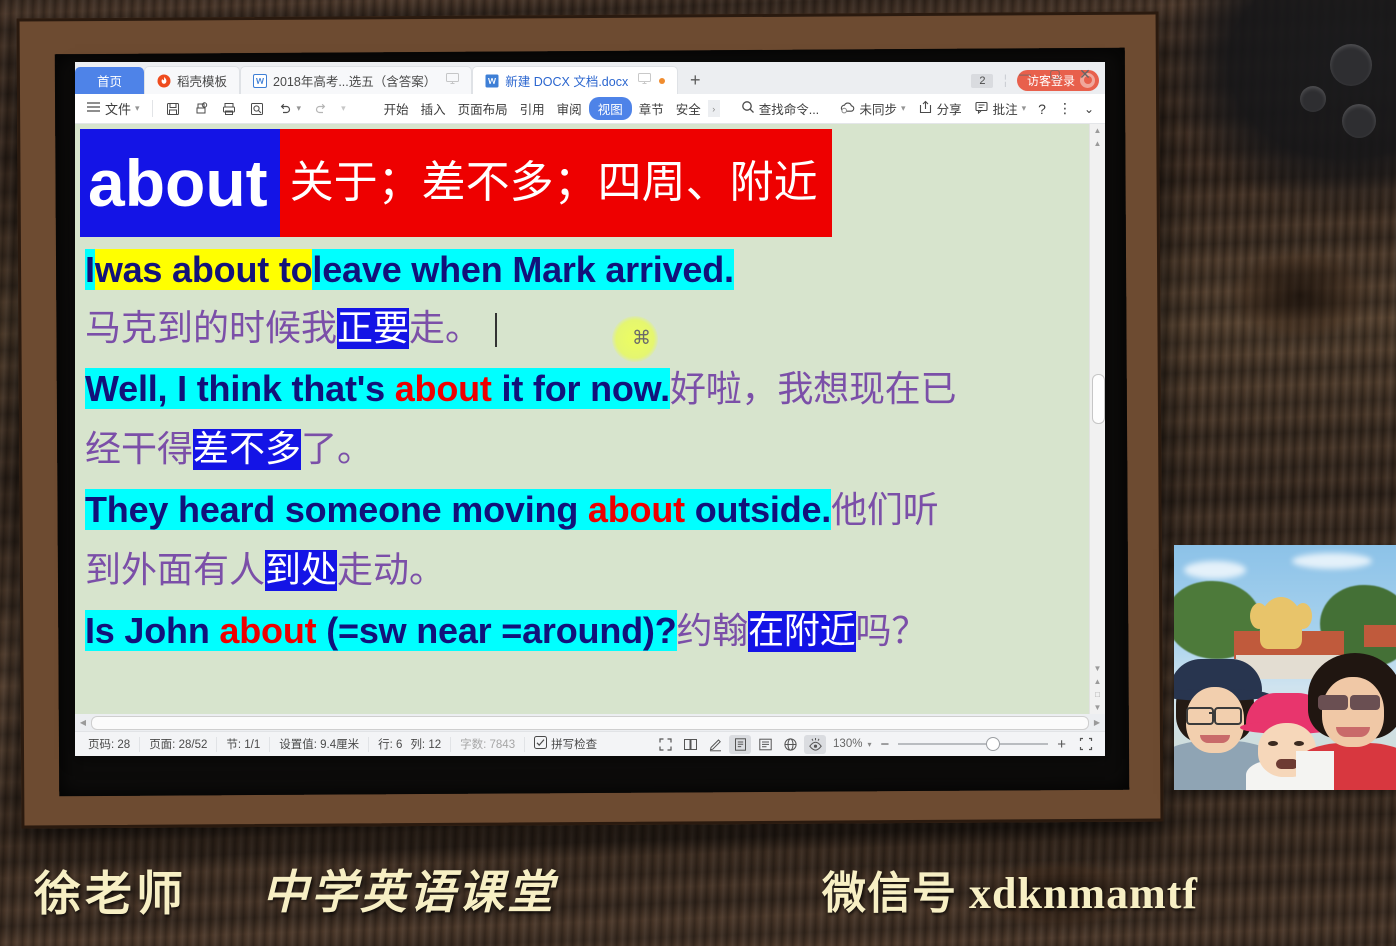  What do you see at coordinates (973, 744) in the screenshot?
I see `zoom-slider` at bounding box center [973, 744].